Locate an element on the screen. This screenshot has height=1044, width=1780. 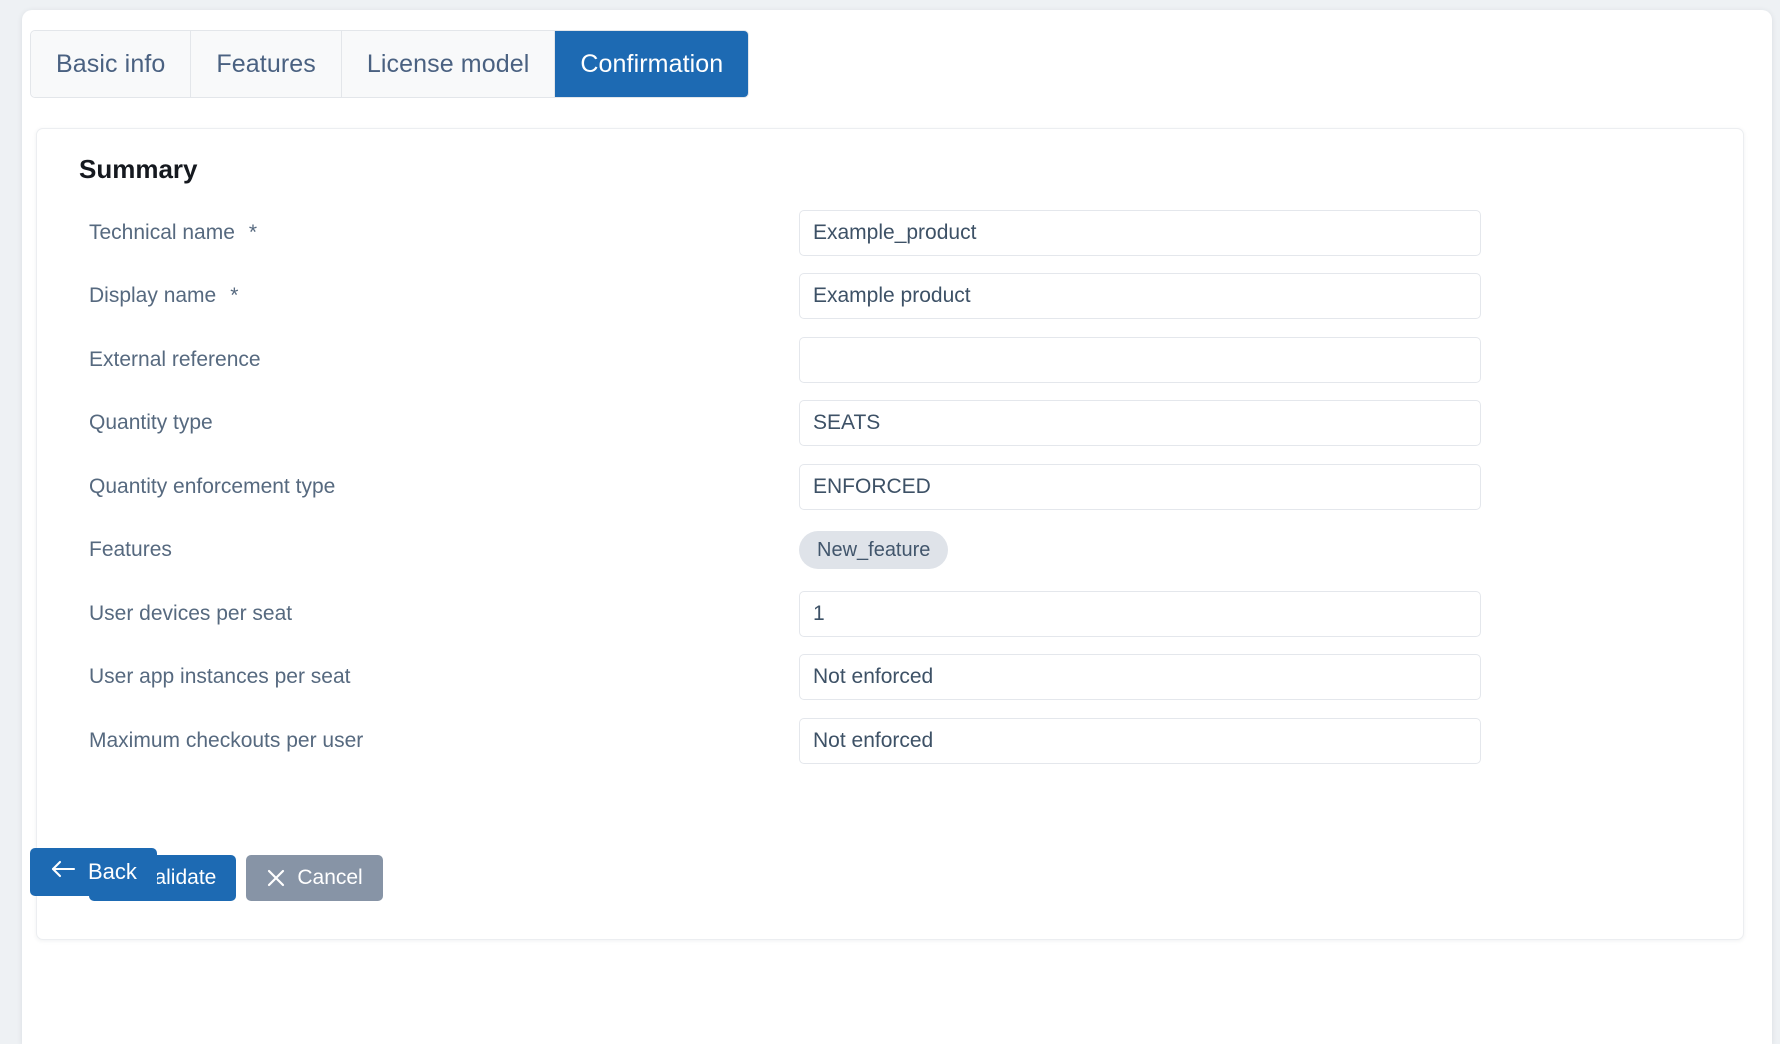
field-label-text: Quantity enforcement type is located at coordinates (212, 486).